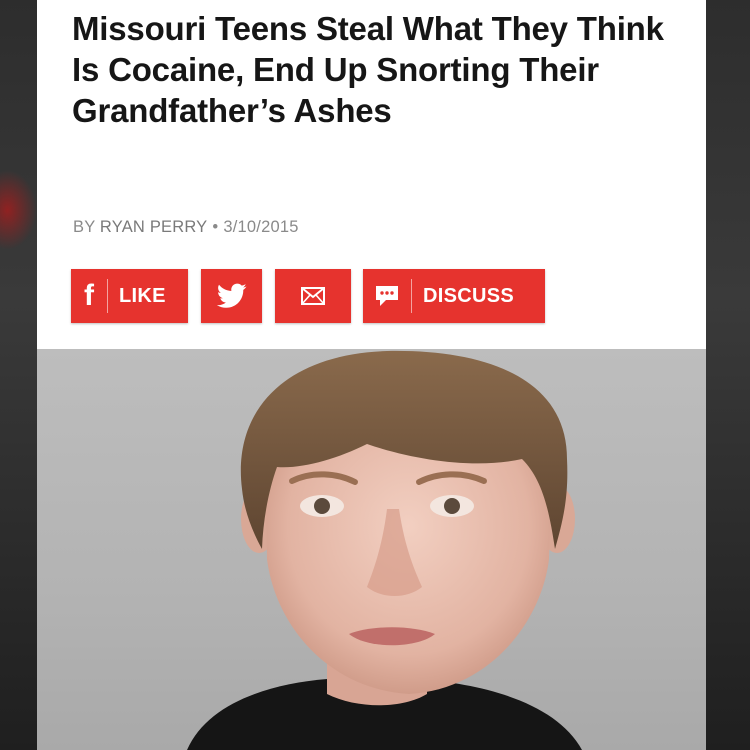 The image size is (750, 750). Describe the element at coordinates (142, 295) in the screenshot. I see `like-label: LIKE` at that location.